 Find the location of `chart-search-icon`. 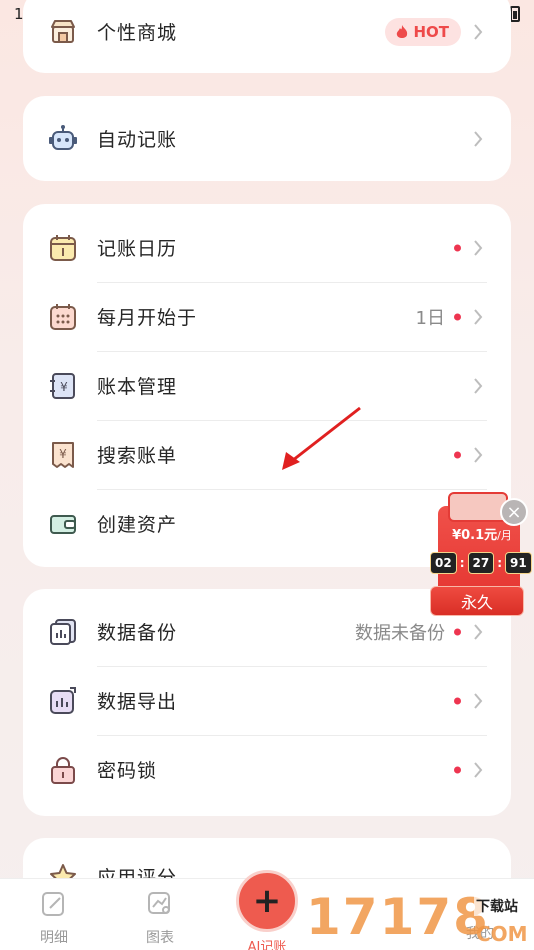

chart-search-icon is located at coordinates (159, 903).